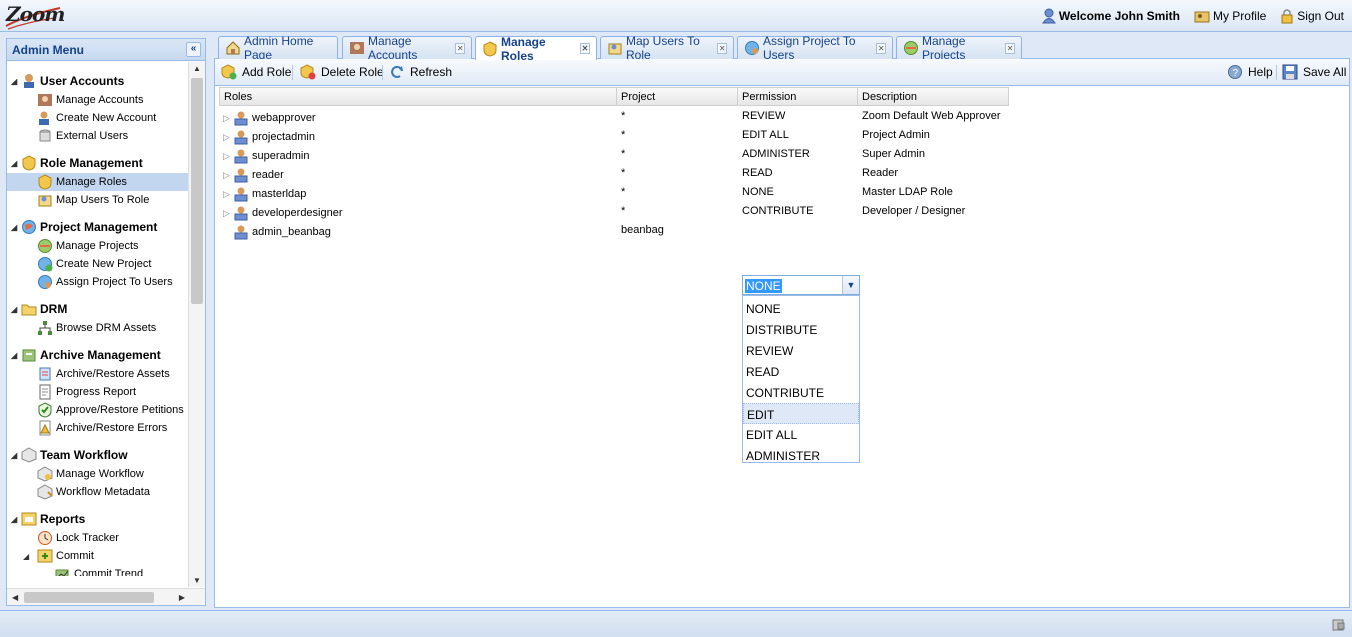 The width and height of the screenshot is (1352, 637). I want to click on description-cell: Zoom Default Web Approver, so click(931, 116).